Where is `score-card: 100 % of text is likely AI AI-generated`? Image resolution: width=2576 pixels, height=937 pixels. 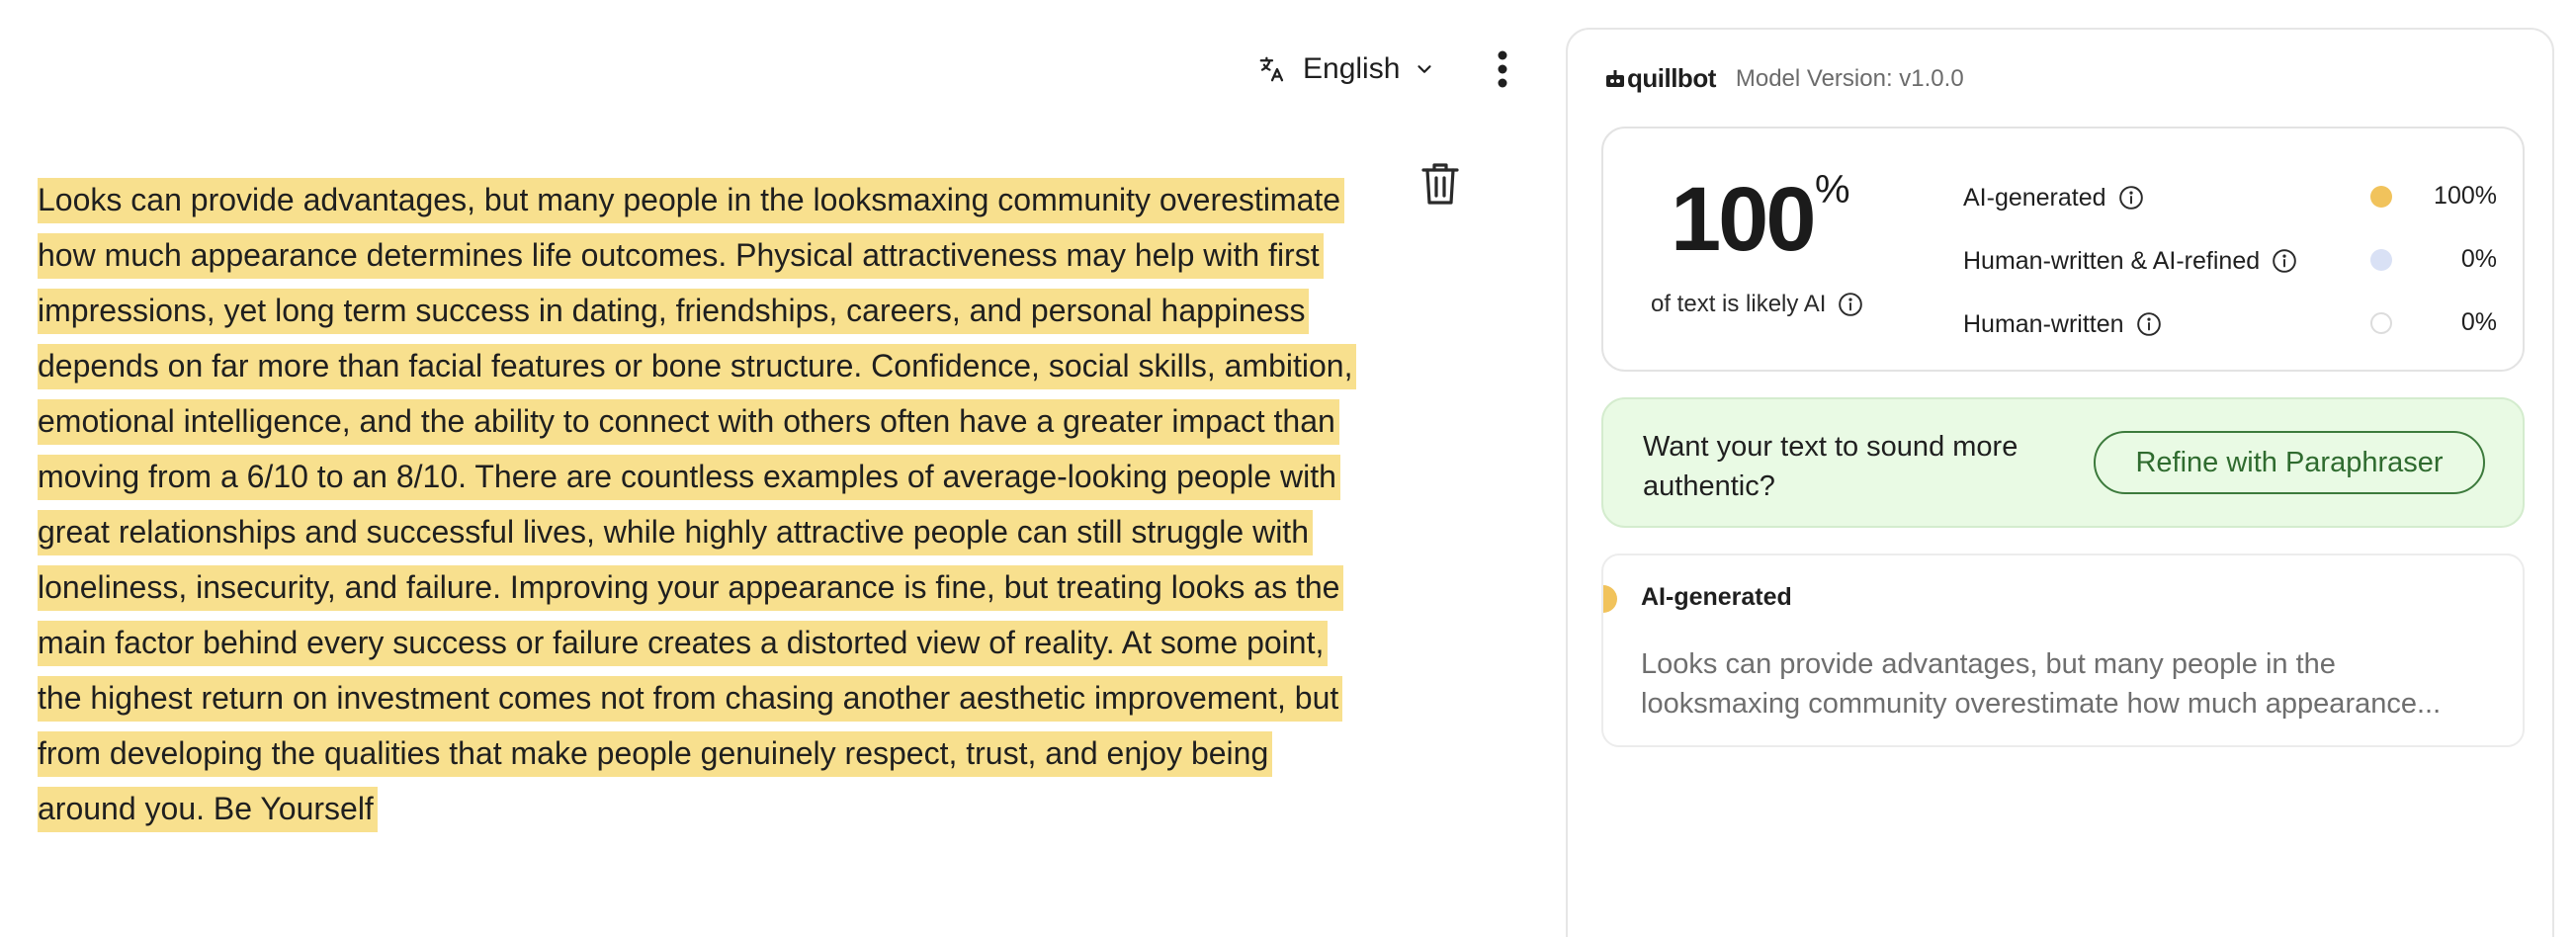
score-card: 100 % of text is likely AI AI-generated is located at coordinates (2063, 249).